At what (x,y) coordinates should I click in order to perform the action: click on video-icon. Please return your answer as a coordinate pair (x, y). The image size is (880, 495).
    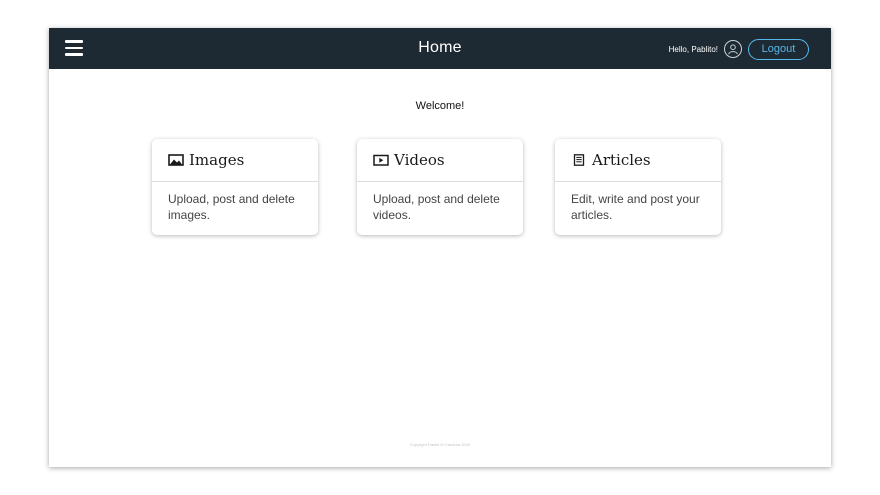
    Looking at the image, I should click on (381, 160).